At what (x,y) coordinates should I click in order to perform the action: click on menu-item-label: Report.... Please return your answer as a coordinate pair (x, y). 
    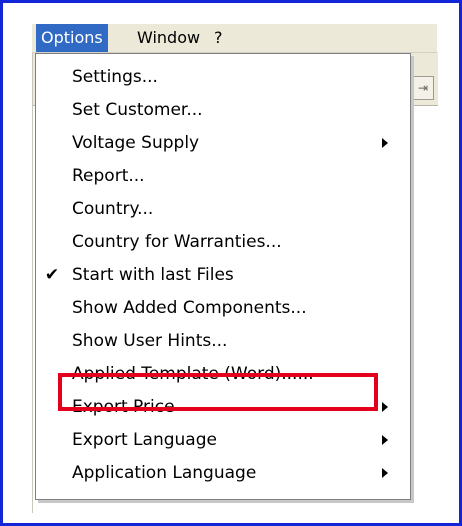
    Looking at the image, I should click on (108, 176).